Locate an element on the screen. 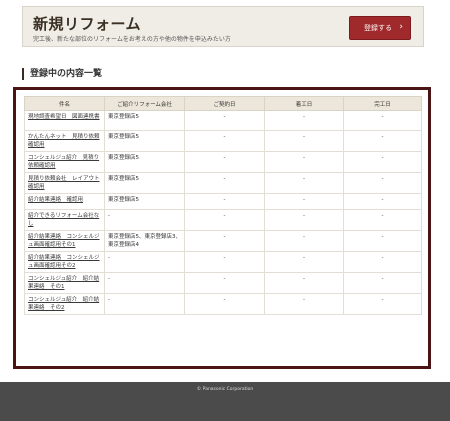 This screenshot has height=421, width=450. row-title-cell: 紹介結果連絡 コンシェルジュ画面確認用その1 is located at coordinates (64, 241).